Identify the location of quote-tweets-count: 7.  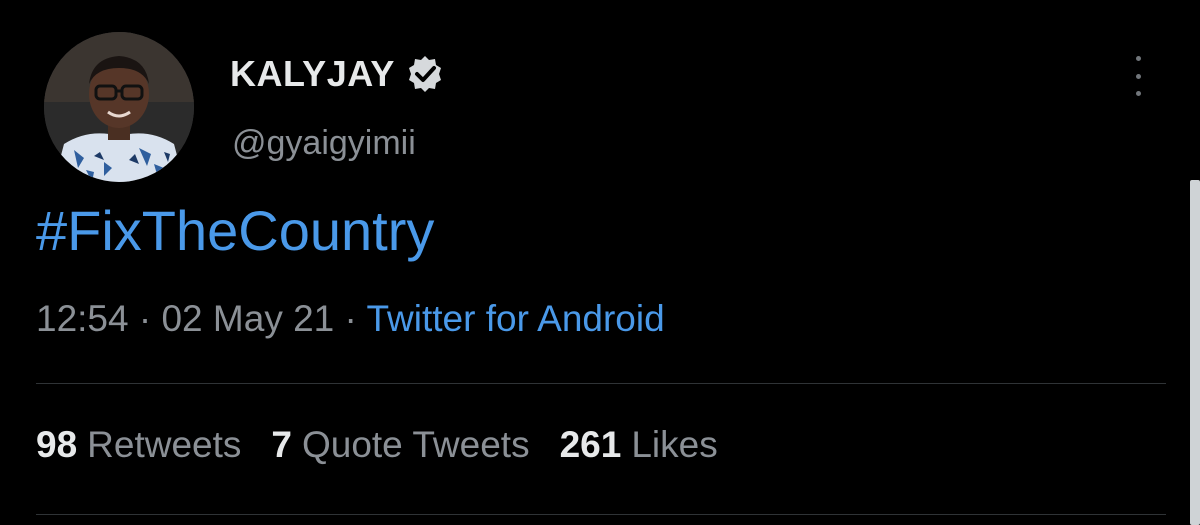
(281, 444).